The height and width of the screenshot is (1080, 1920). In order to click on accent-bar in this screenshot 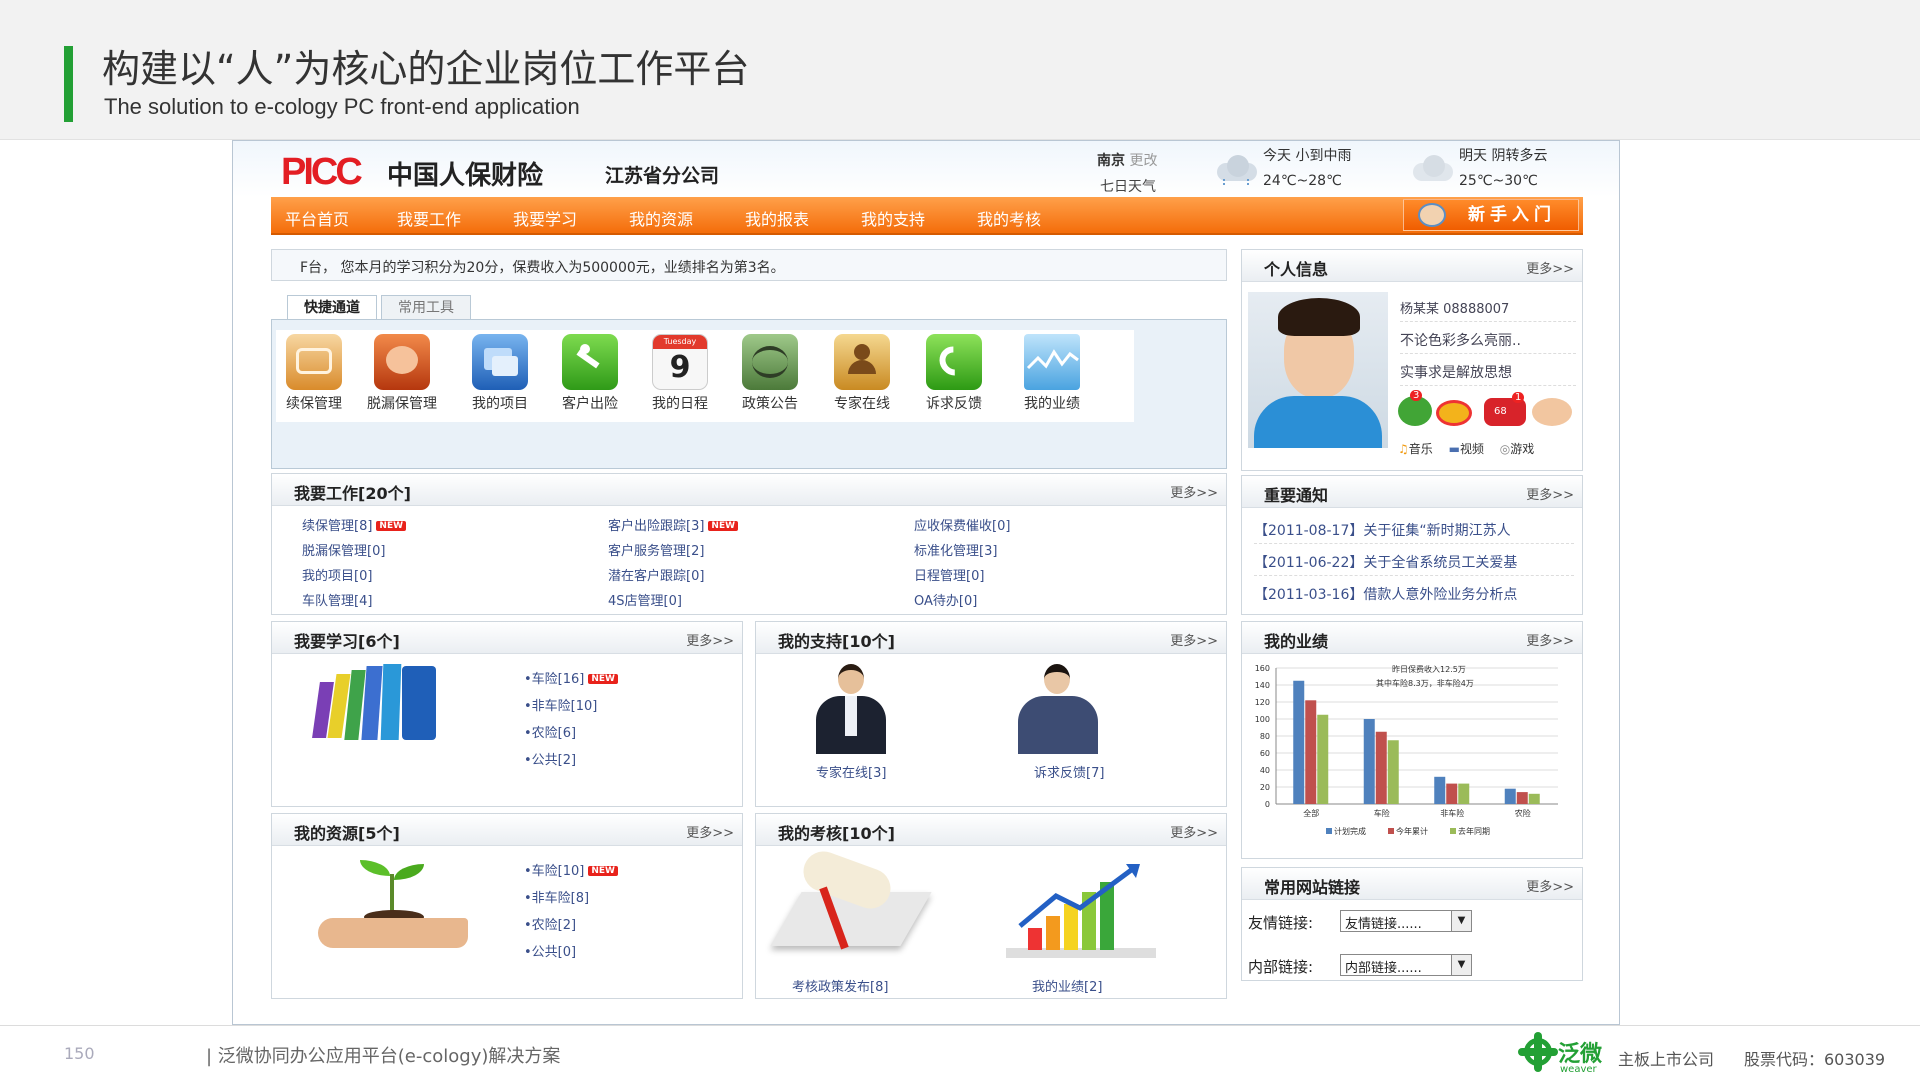, I will do `click(68, 84)`.